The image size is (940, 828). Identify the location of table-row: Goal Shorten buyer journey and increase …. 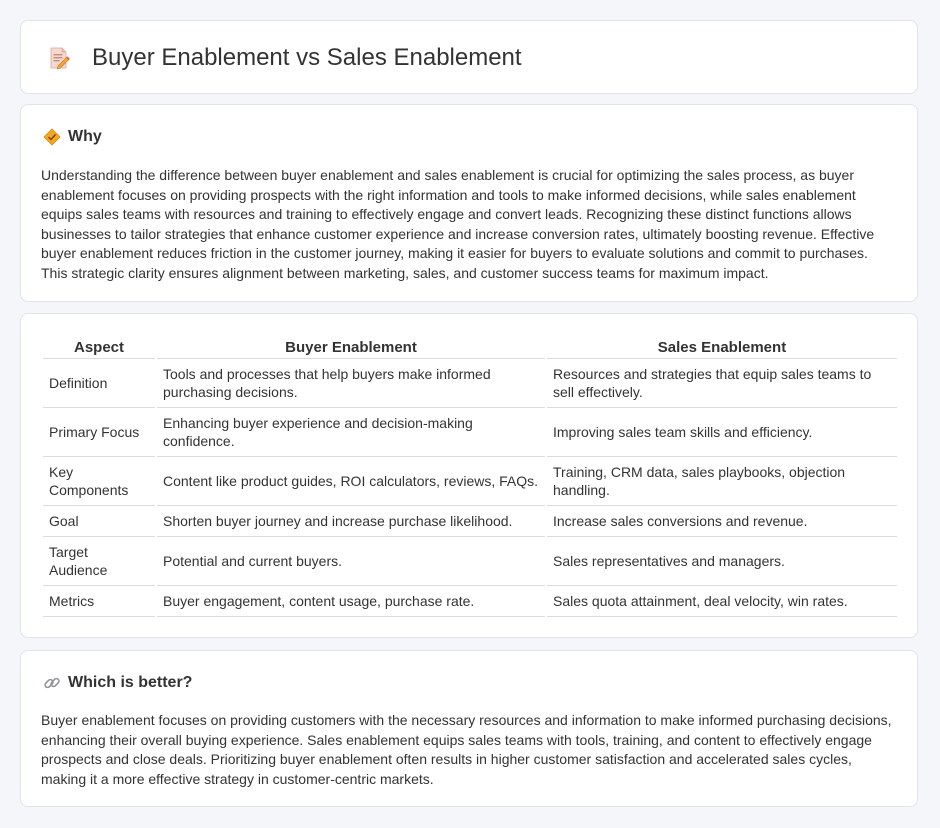
(470, 521).